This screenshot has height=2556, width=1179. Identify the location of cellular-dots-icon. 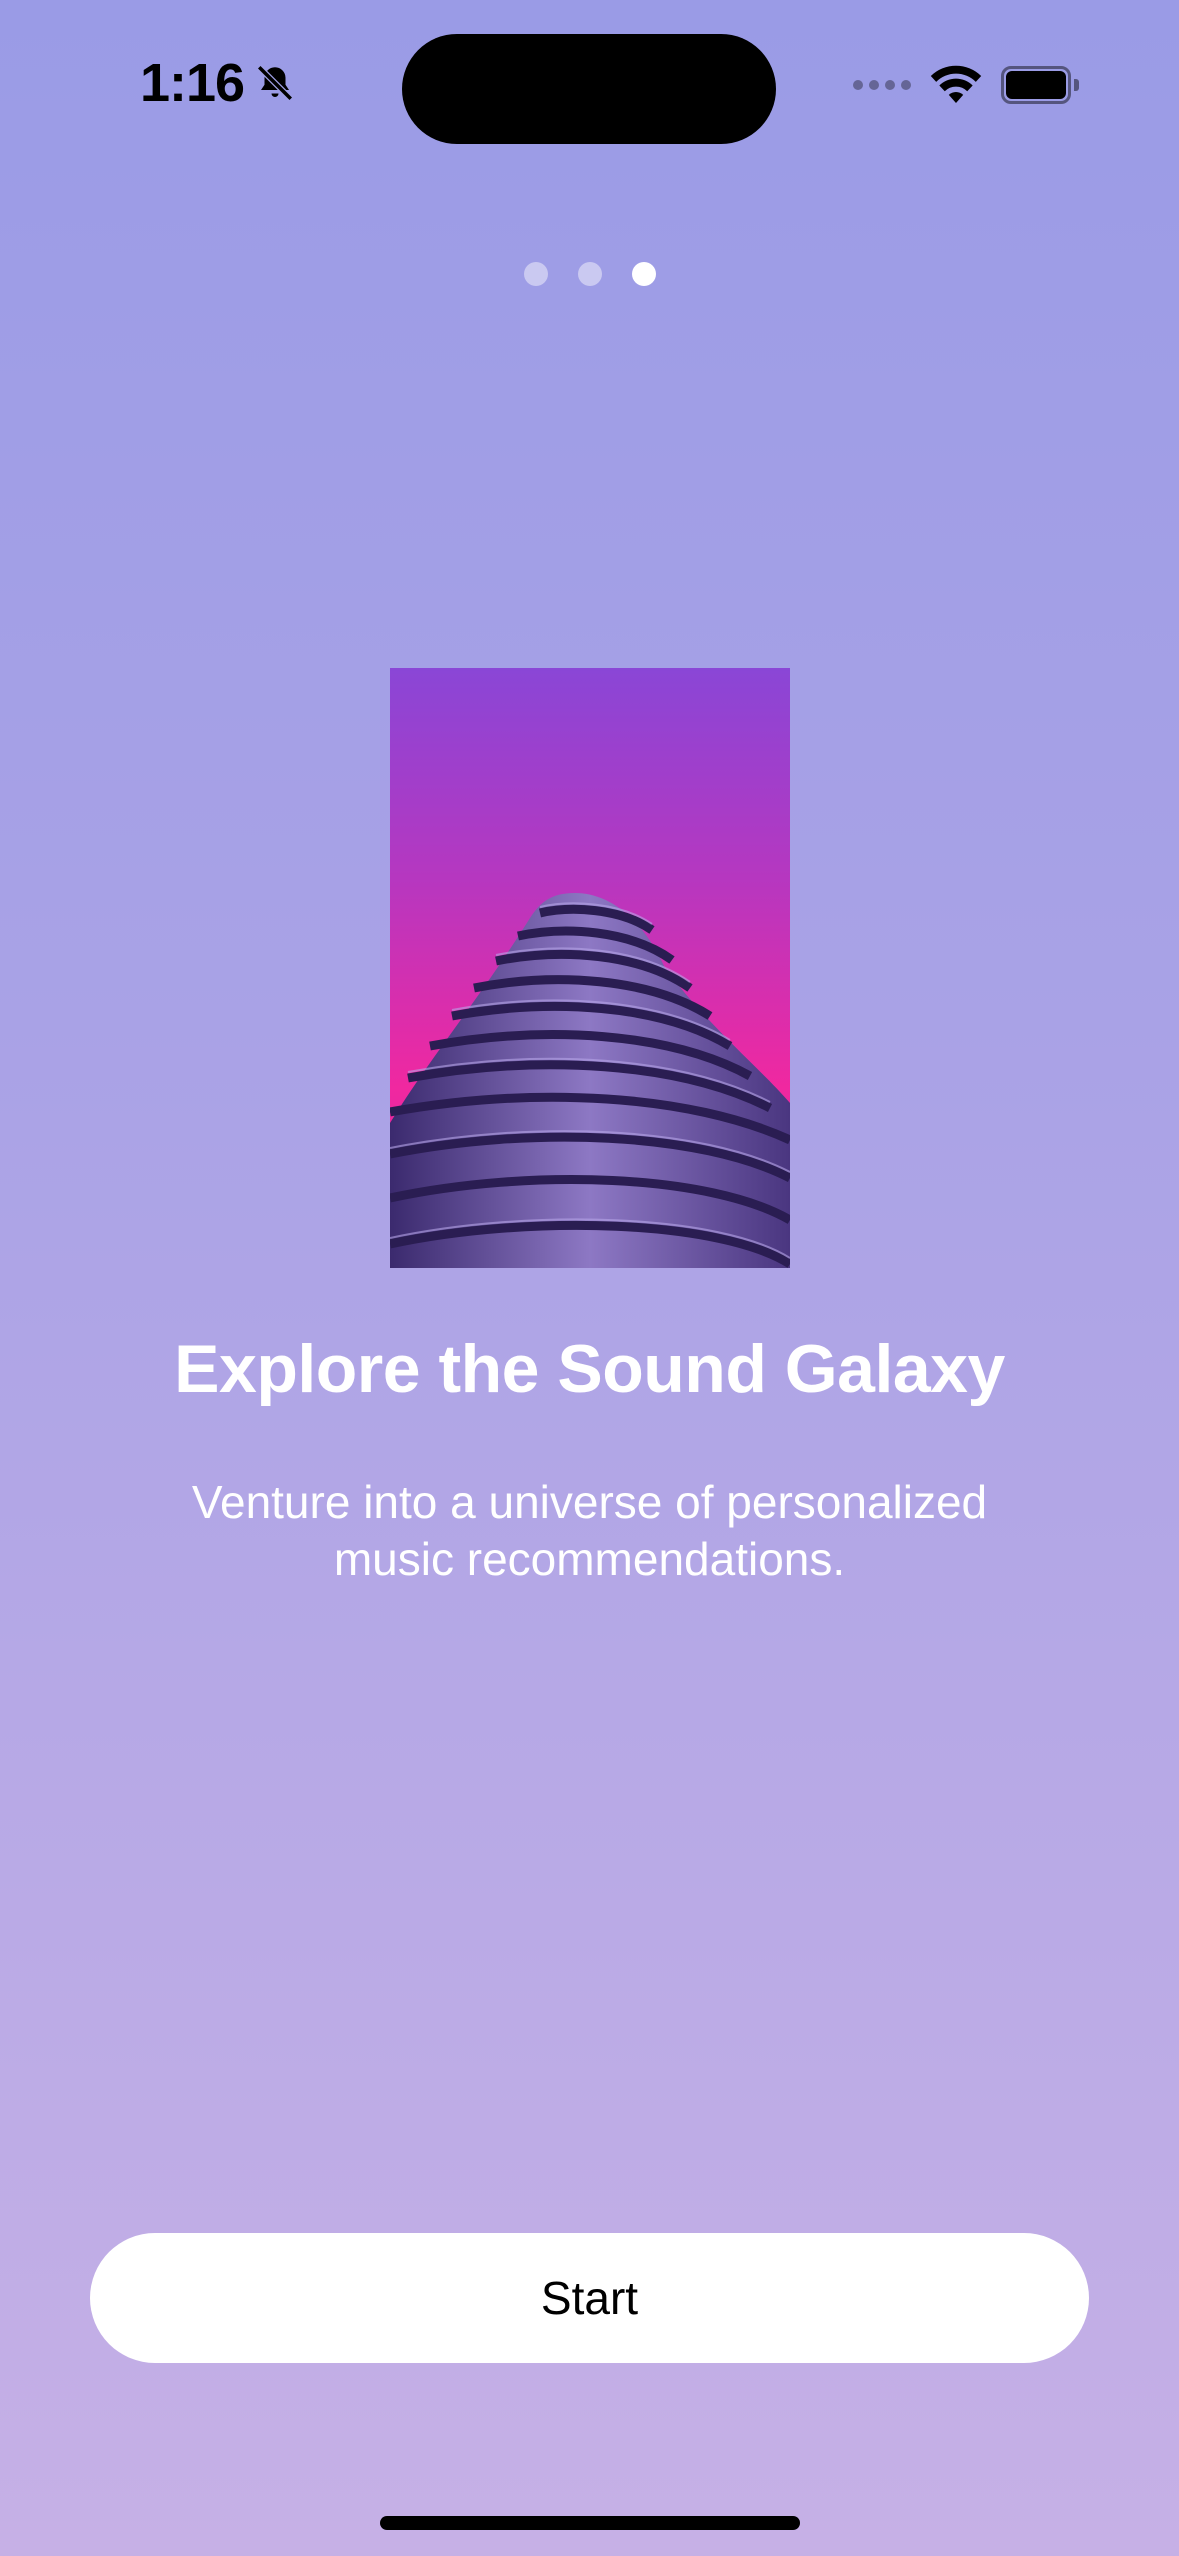
(882, 85).